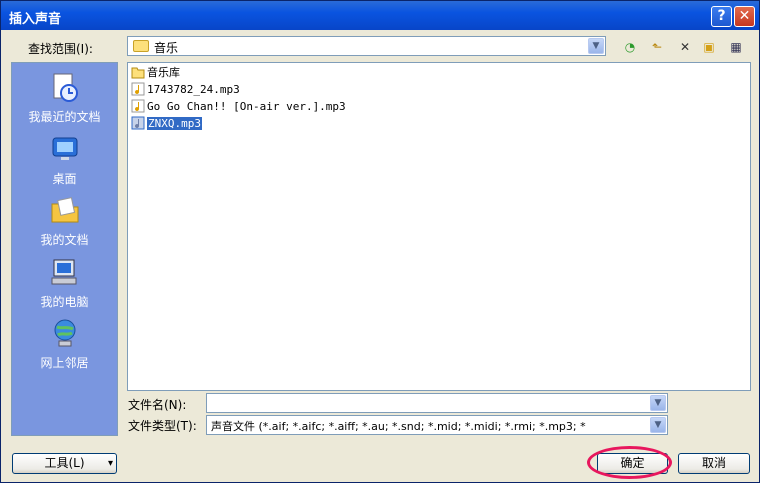 The width and height of the screenshot is (760, 483). What do you see at coordinates (193, 89) in the screenshot?
I see `file-name: 1743782_24.mp3` at bounding box center [193, 89].